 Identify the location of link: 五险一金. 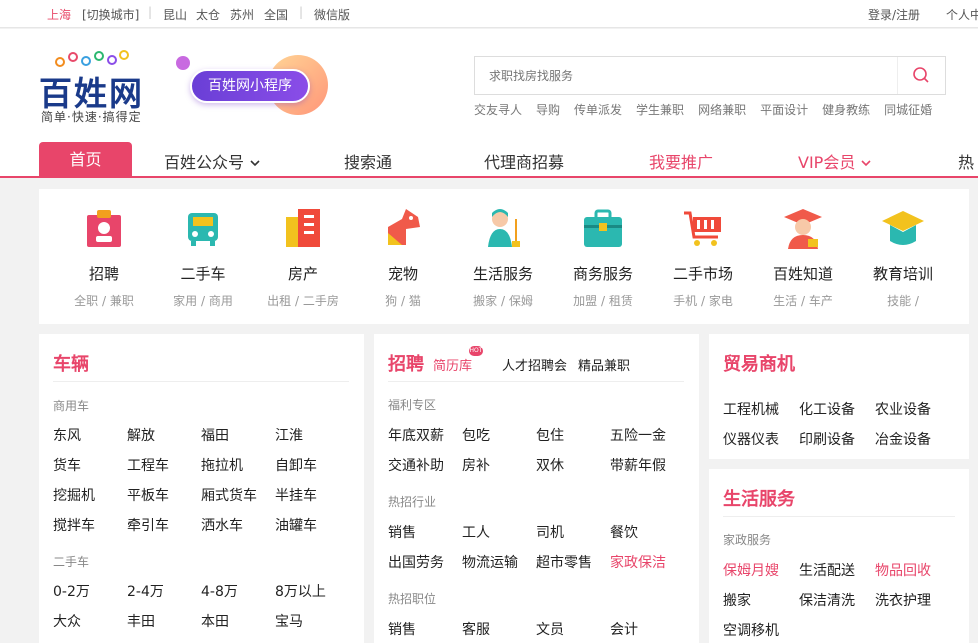
(647, 435).